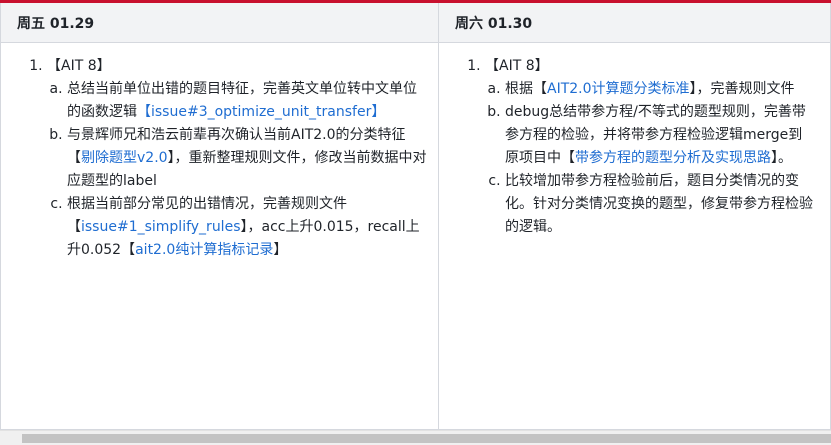 This screenshot has height=445, width=831. Describe the element at coordinates (160, 227) in the screenshot. I see `doc-link: issue#1_simplify_rules` at that location.